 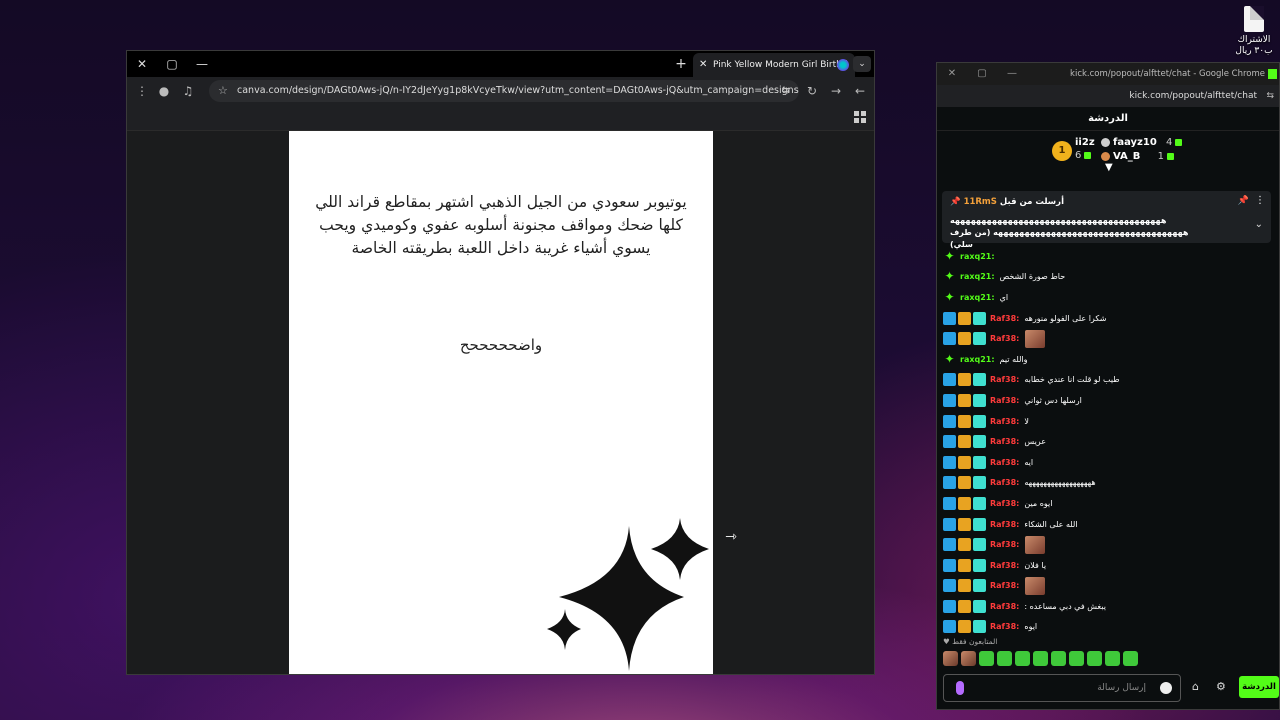 What do you see at coordinates (1259, 687) in the screenshot?
I see `send-chat-button: الدردشة` at bounding box center [1259, 687].